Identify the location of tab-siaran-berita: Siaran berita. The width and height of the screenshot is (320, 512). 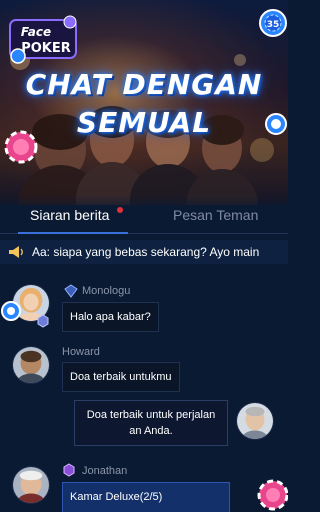
(69, 215).